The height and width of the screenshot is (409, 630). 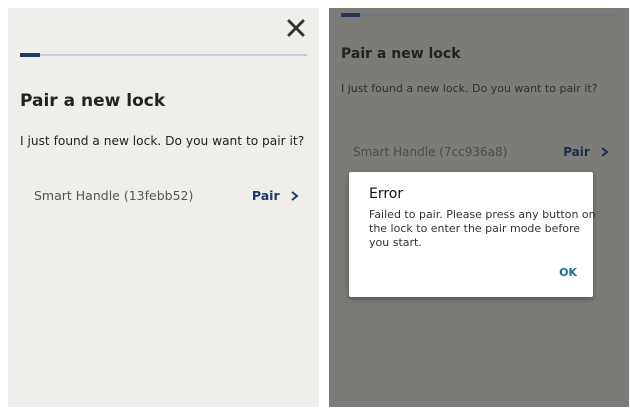 I want to click on dialog-title: Error, so click(x=386, y=194).